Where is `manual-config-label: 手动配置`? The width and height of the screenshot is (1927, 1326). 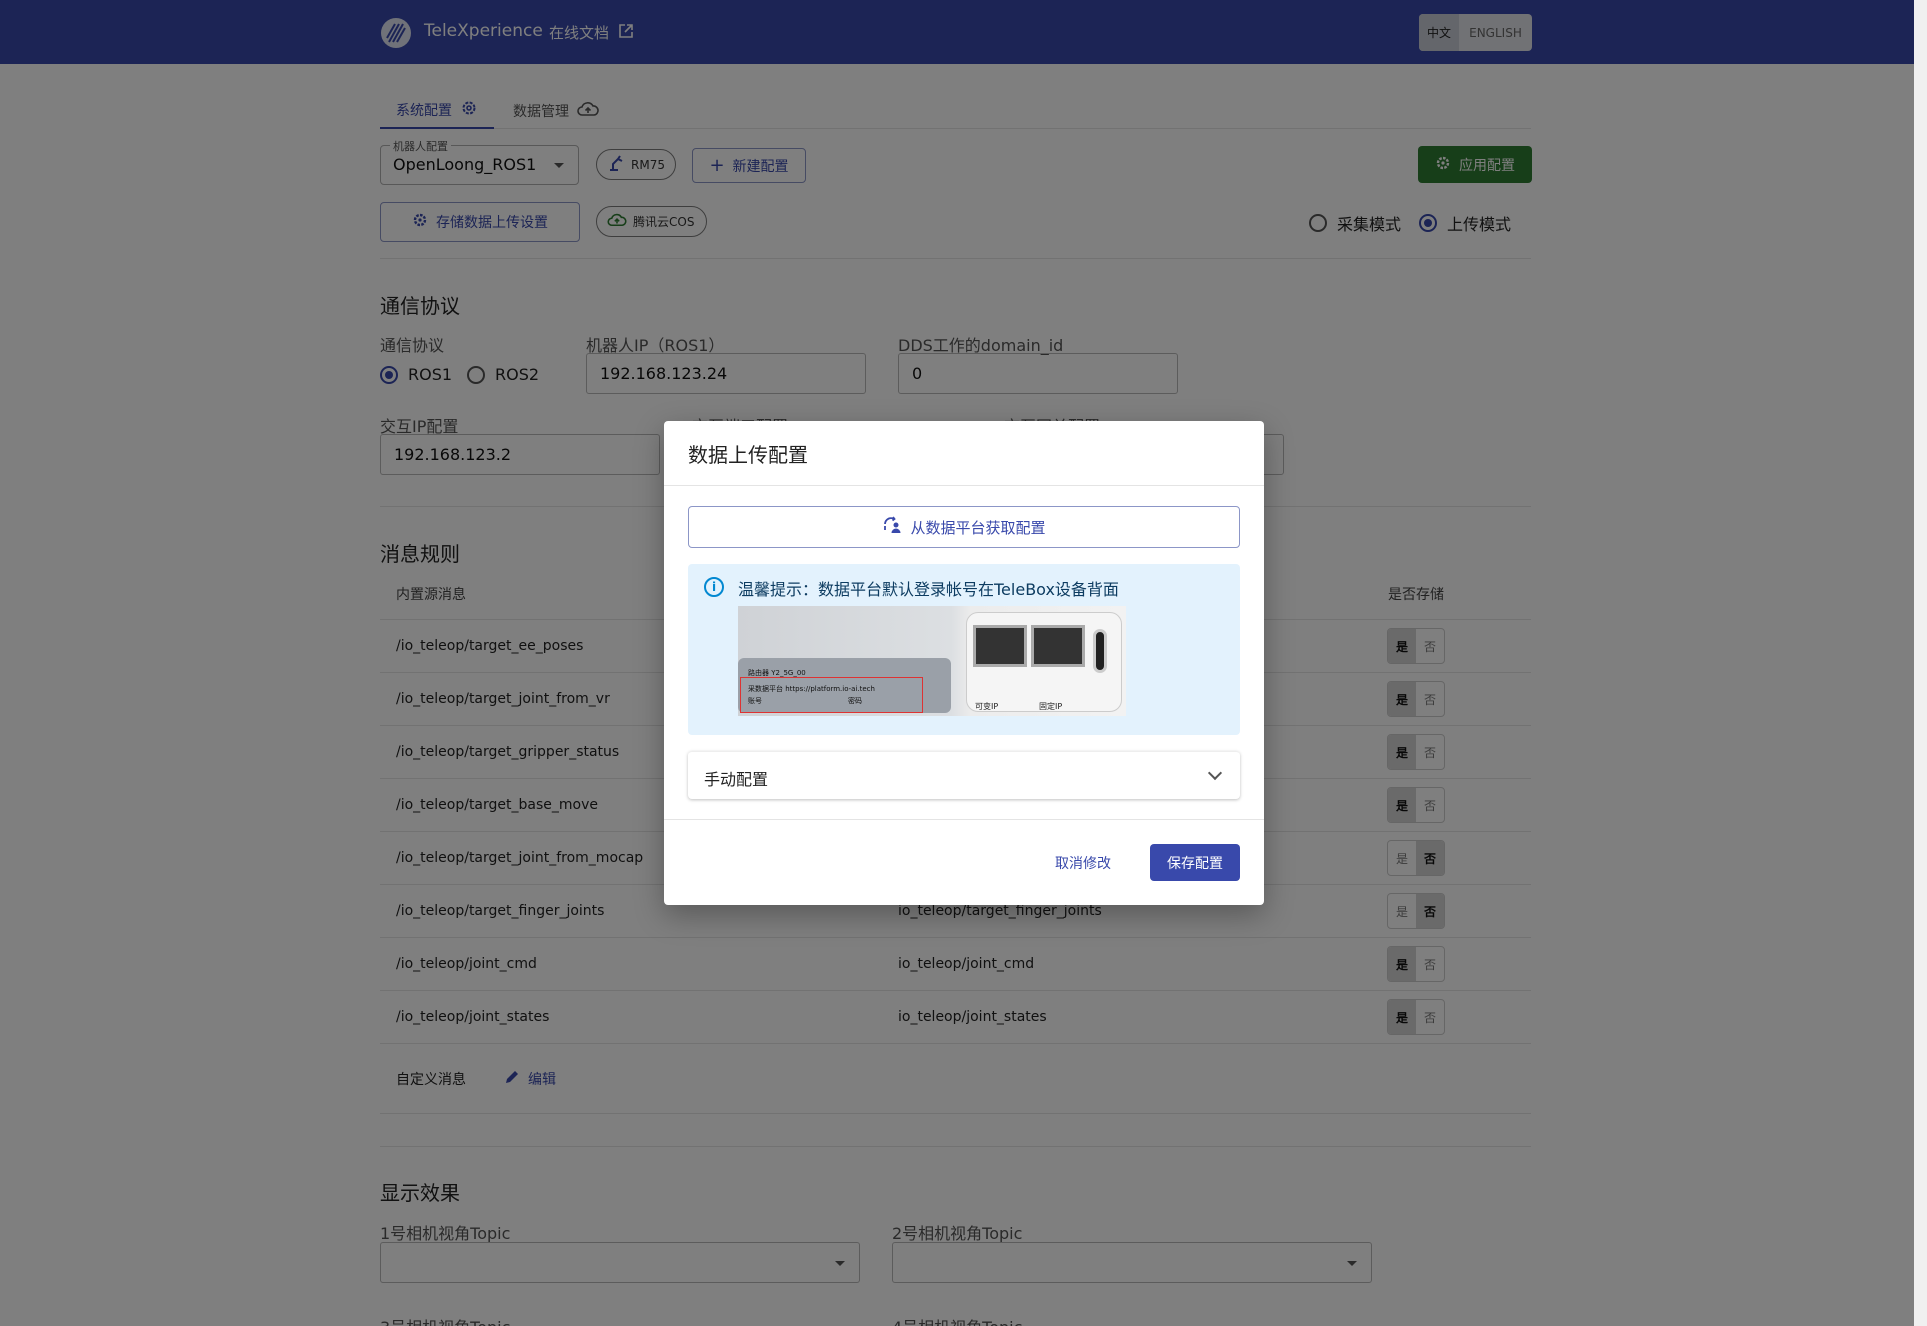
manual-config-label: 手动配置 is located at coordinates (736, 779).